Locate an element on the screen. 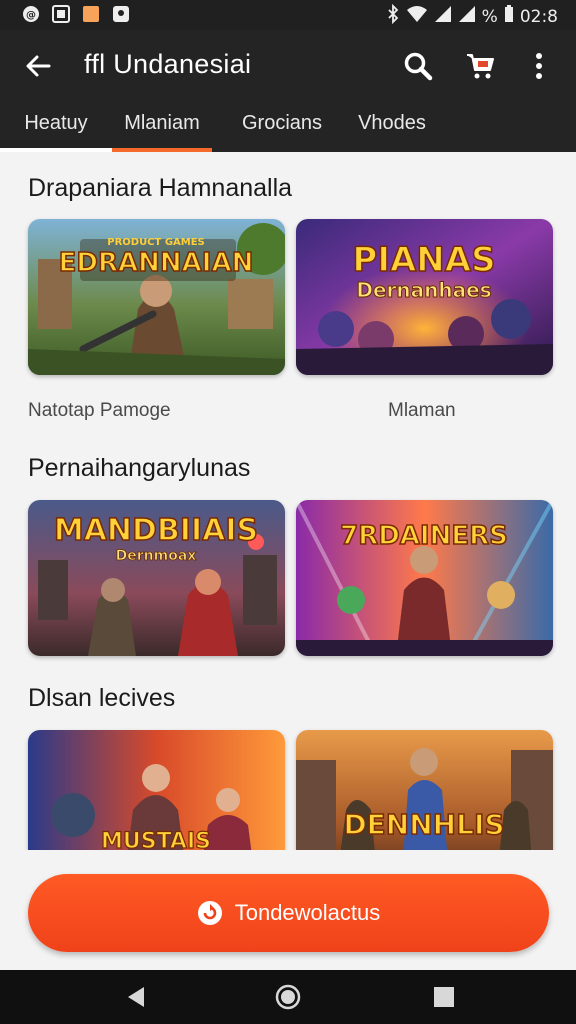  card-banner-sub: Dernanhaes is located at coordinates (423, 290).